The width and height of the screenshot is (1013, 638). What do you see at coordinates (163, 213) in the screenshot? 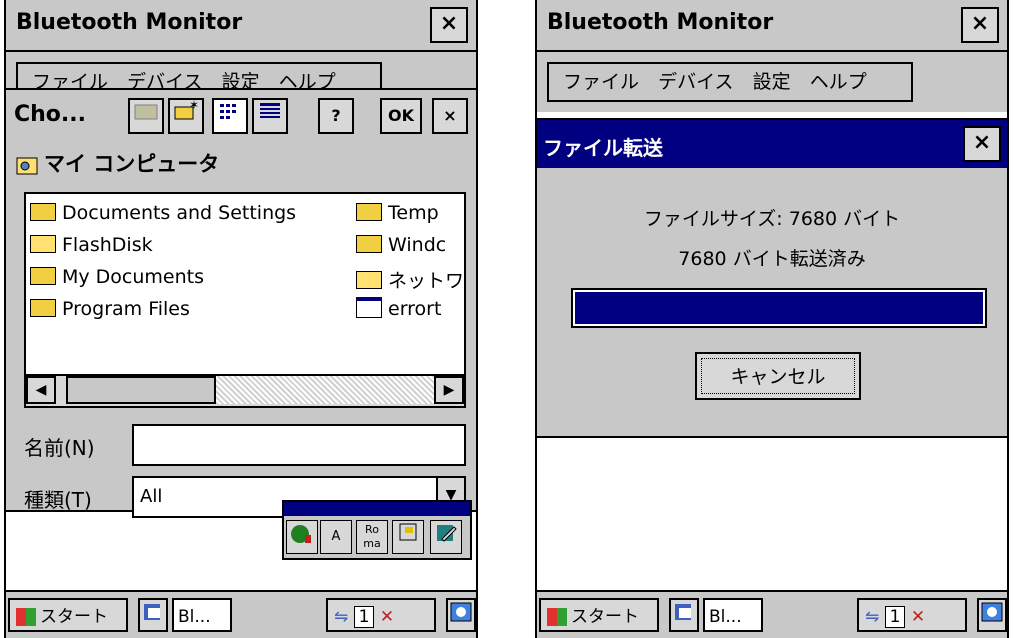
I see `list-item: Documents and Settings` at bounding box center [163, 213].